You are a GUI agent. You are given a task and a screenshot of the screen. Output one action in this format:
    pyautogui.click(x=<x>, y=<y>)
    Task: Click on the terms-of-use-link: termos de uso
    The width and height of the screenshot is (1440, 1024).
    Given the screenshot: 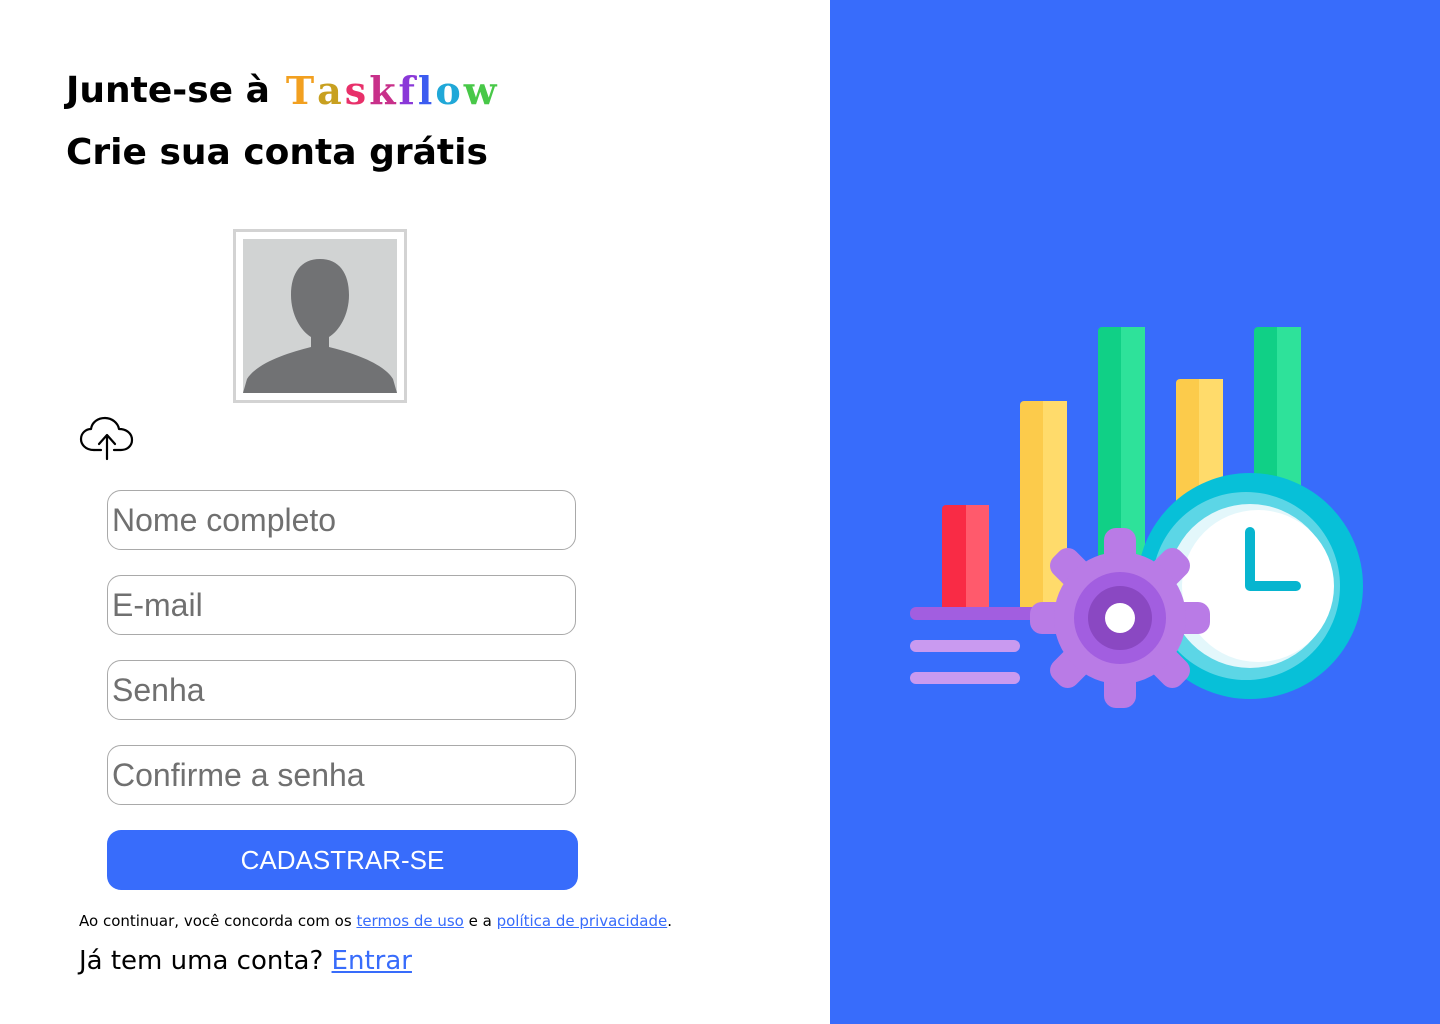 What is the action you would take?
    pyautogui.click(x=409, y=921)
    